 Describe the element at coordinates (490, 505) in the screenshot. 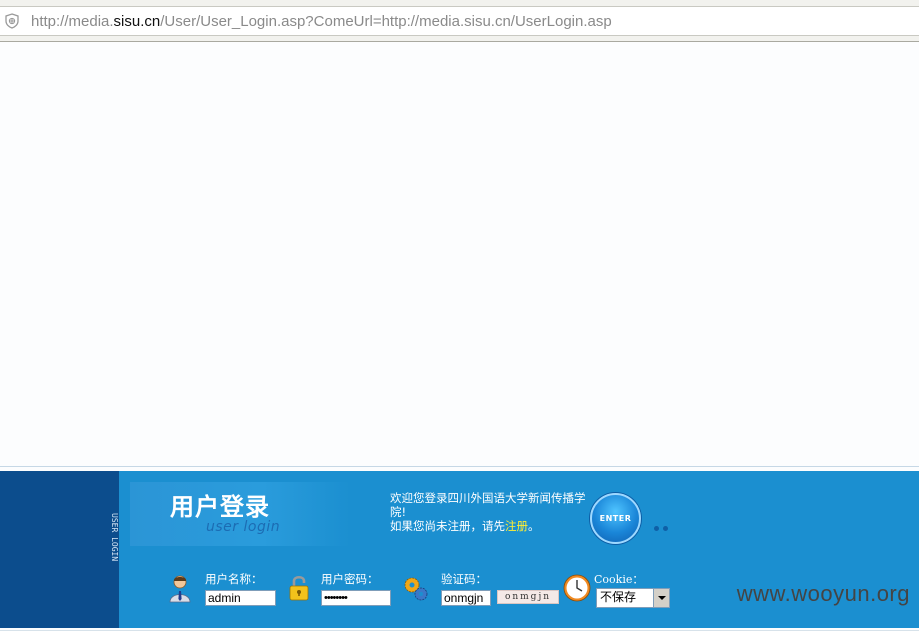

I see `welcome-line-1: 欢迎您登录四川外国语大学新闻传播学院!` at that location.